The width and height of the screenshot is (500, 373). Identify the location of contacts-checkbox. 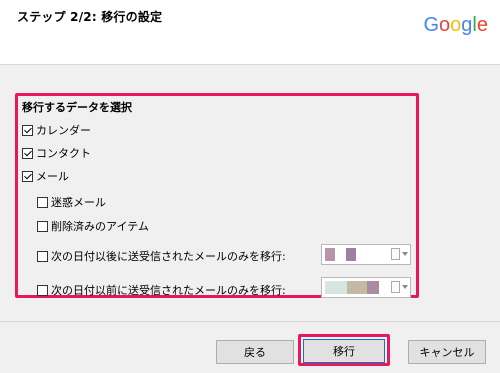
(27, 153).